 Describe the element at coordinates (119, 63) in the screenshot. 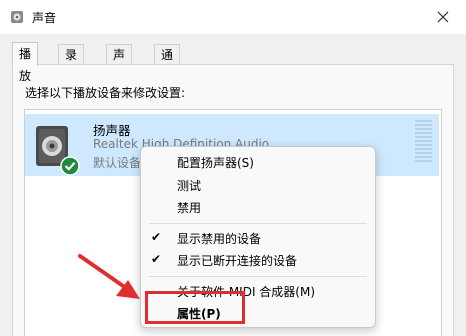

I see `tab-sounds: 声音` at that location.